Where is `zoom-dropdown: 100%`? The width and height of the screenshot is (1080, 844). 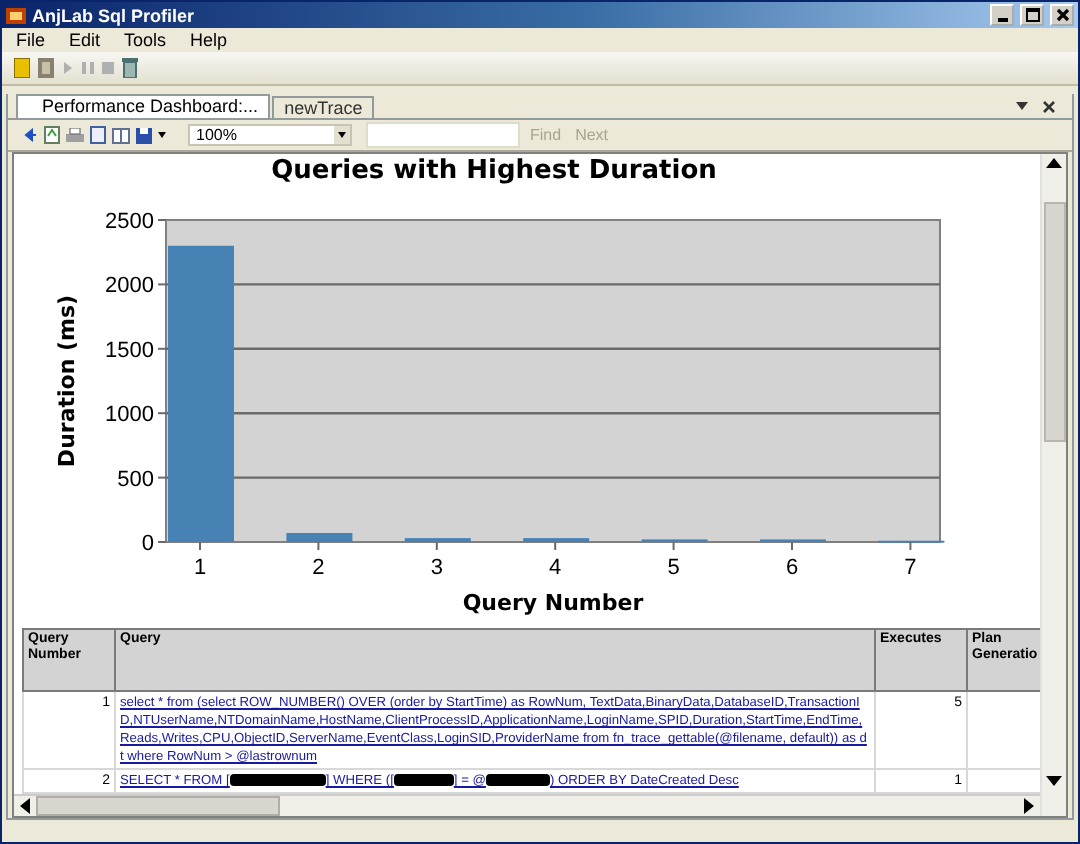
zoom-dropdown: 100% is located at coordinates (270, 135).